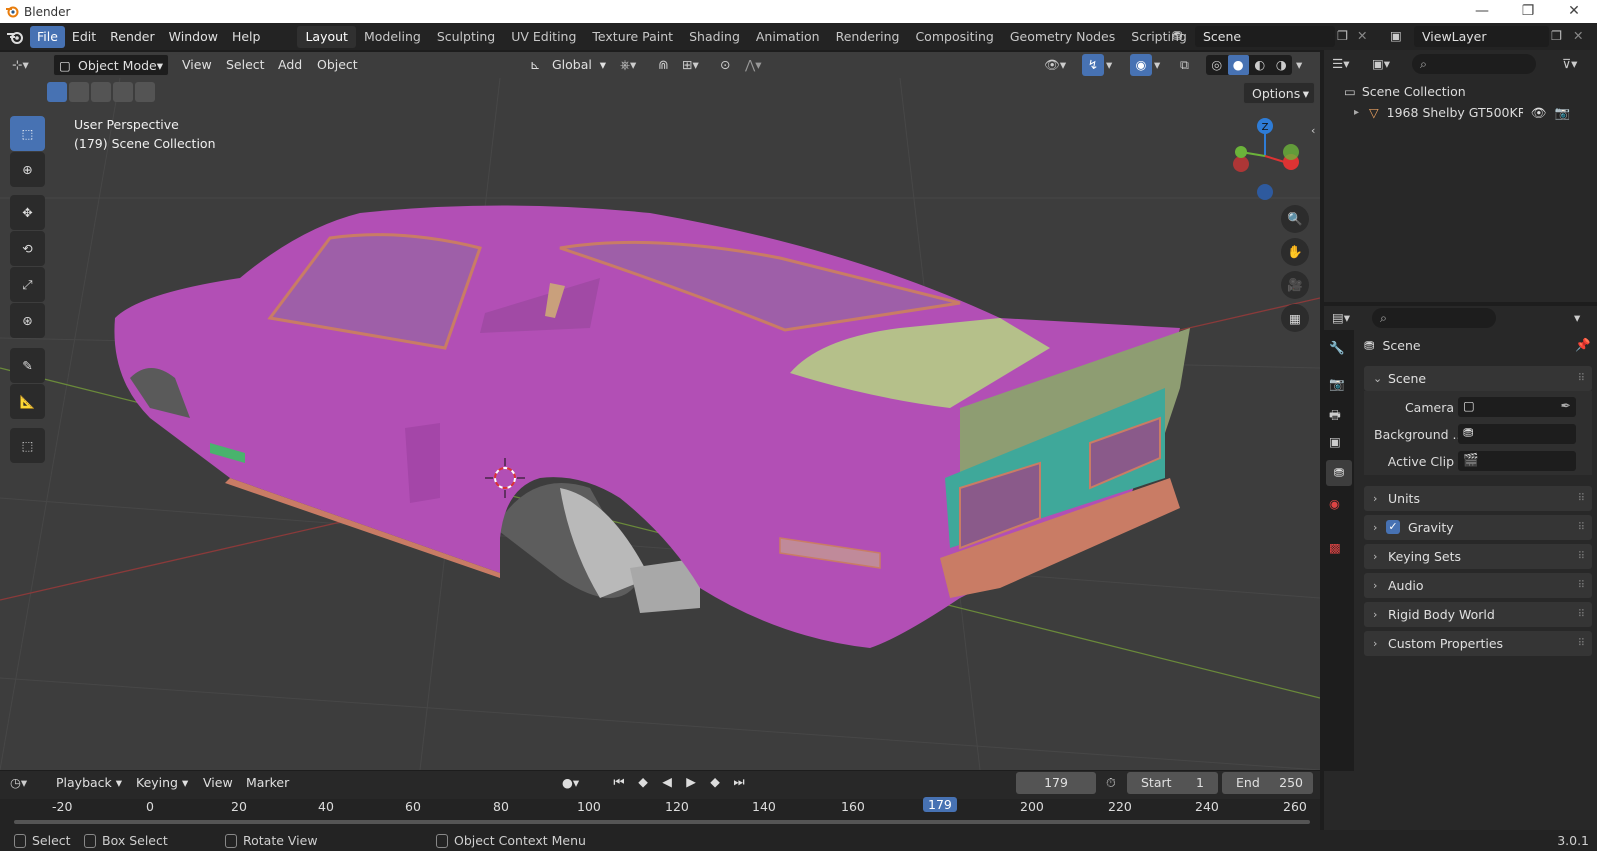 Image resolution: width=1597 pixels, height=851 pixels. What do you see at coordinates (1217, 65) in the screenshot?
I see `wireframe-shading-icon: ◎` at bounding box center [1217, 65].